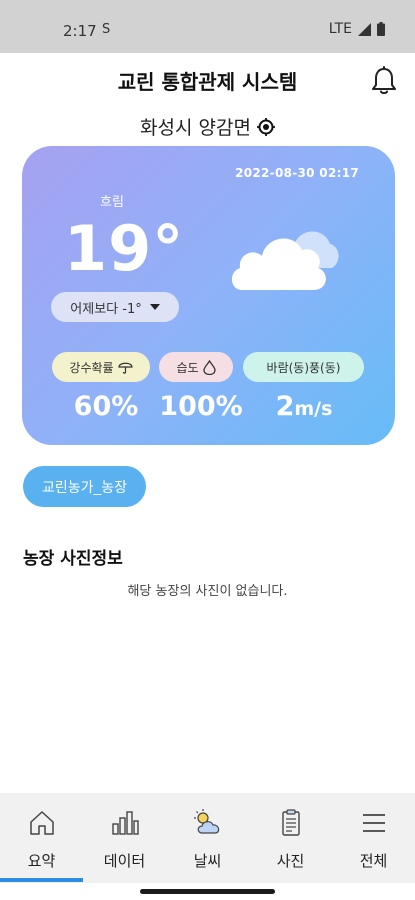 The width and height of the screenshot is (415, 900). I want to click on wind-label: 바람(동)풍(동), so click(303, 367).